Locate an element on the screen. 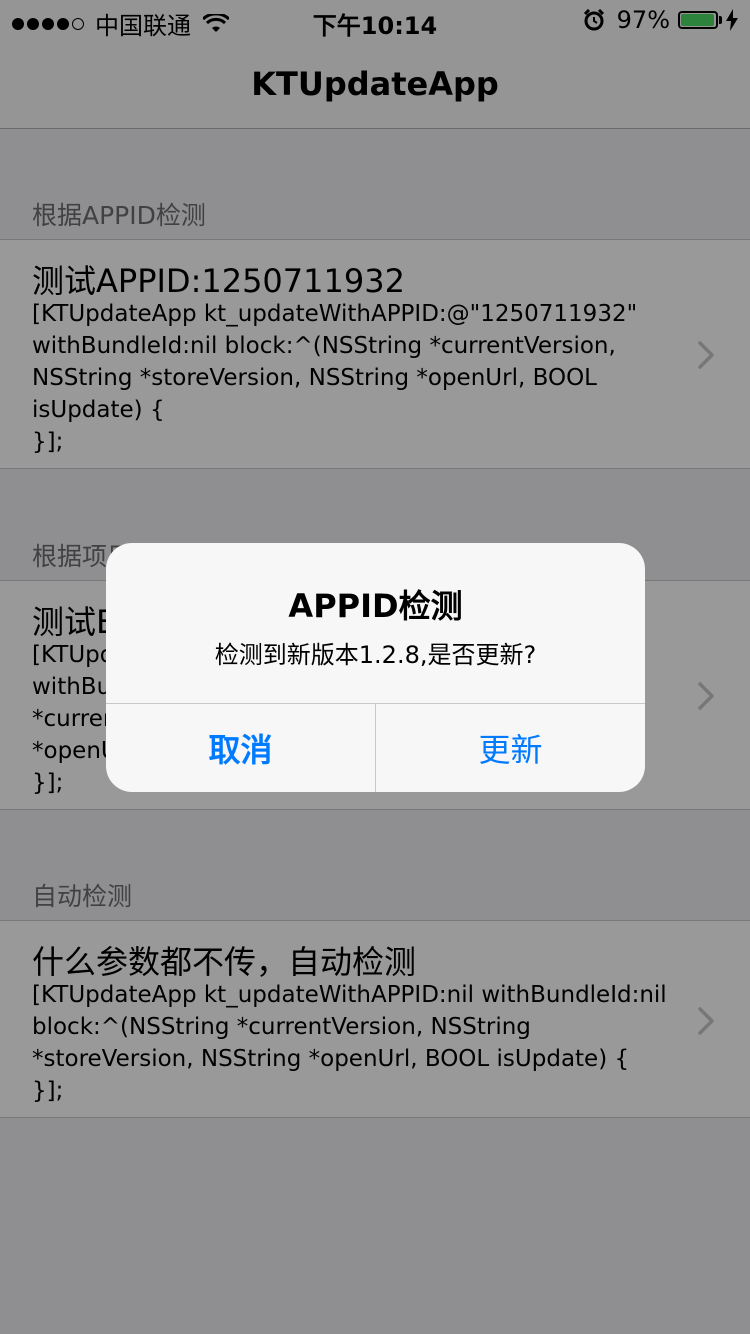  alert-title: APPID检测 is located at coordinates (375, 606).